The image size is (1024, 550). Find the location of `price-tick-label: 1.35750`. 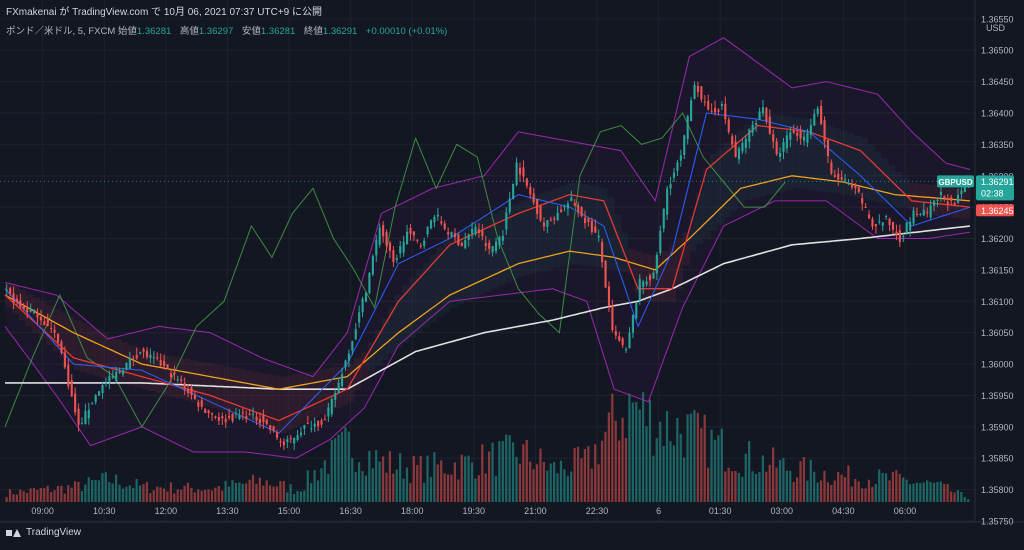

price-tick-label: 1.35750 is located at coordinates (997, 522).